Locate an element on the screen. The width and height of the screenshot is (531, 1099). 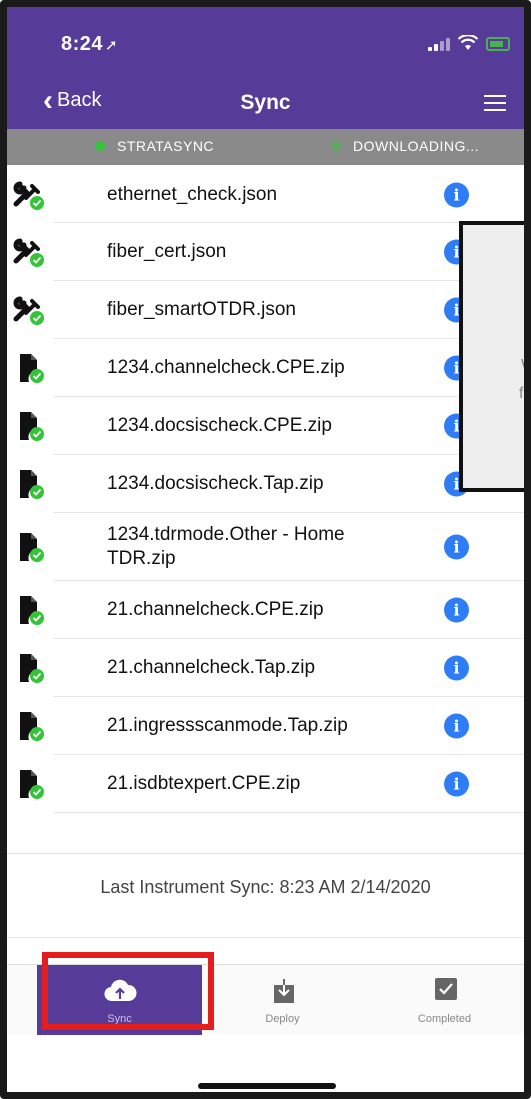
tab-deploy-label: Deploy is located at coordinates (282, 1019).